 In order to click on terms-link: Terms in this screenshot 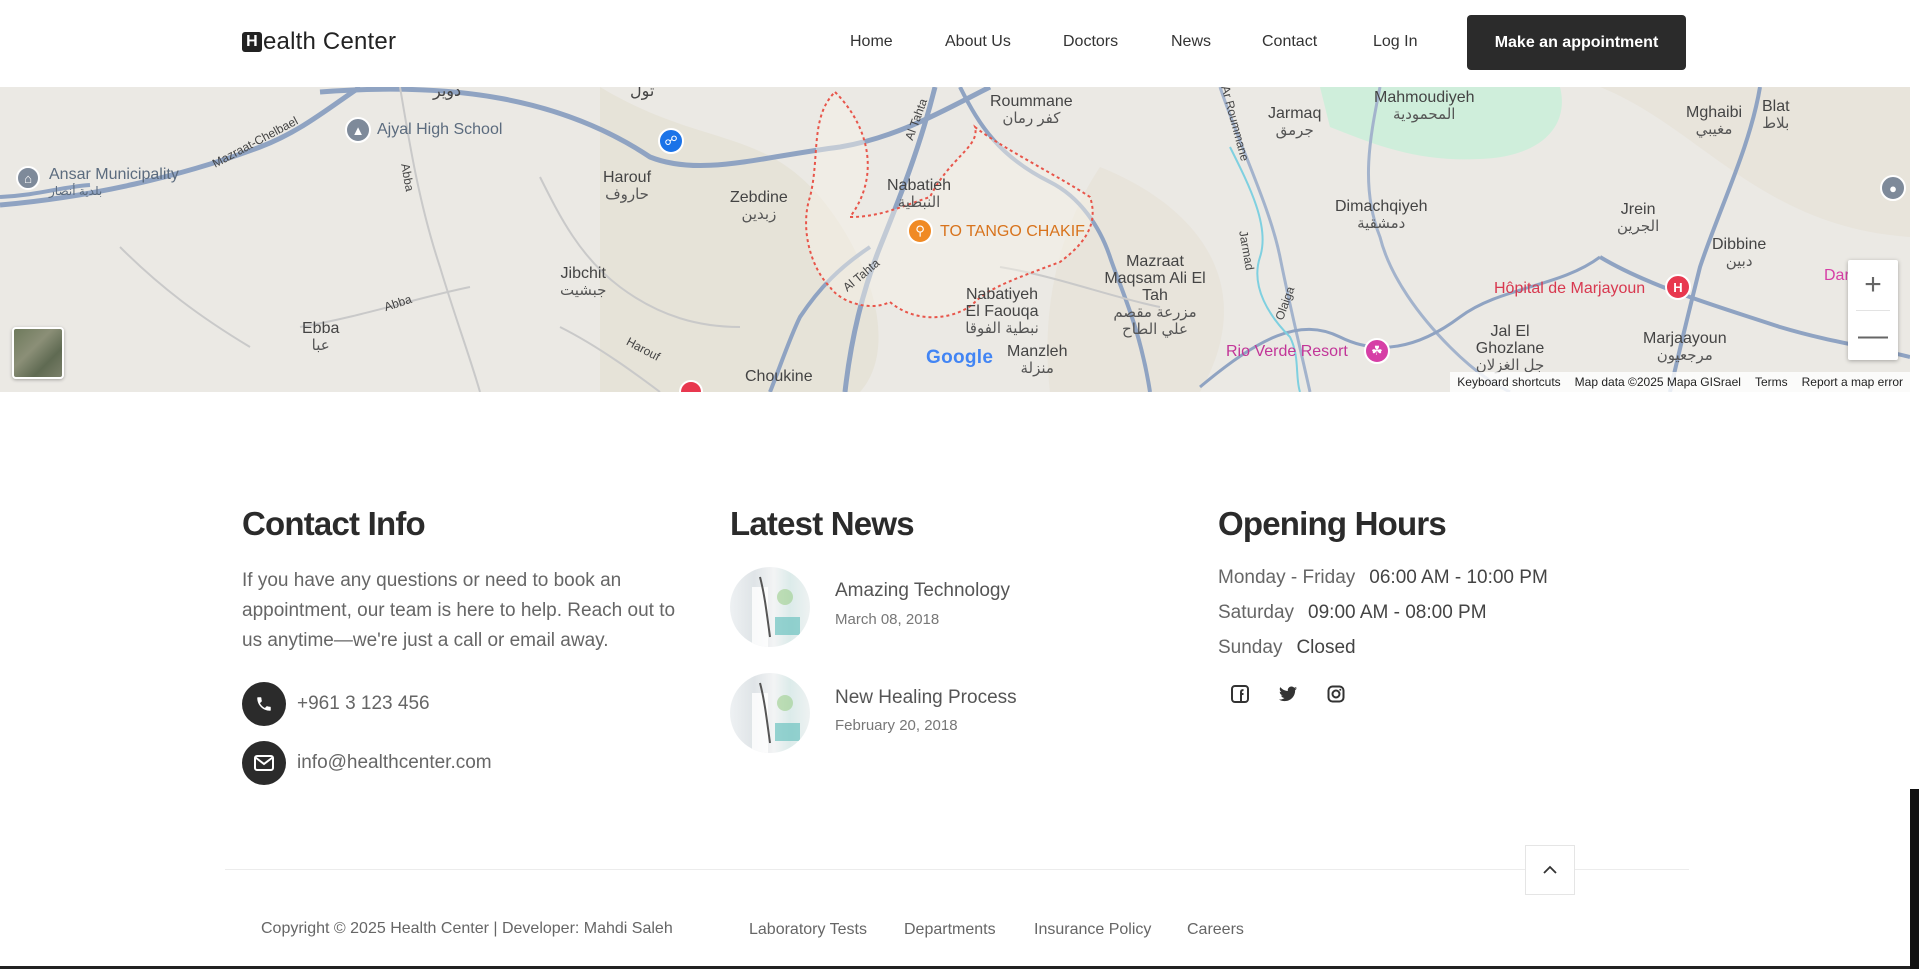, I will do `click(1771, 382)`.